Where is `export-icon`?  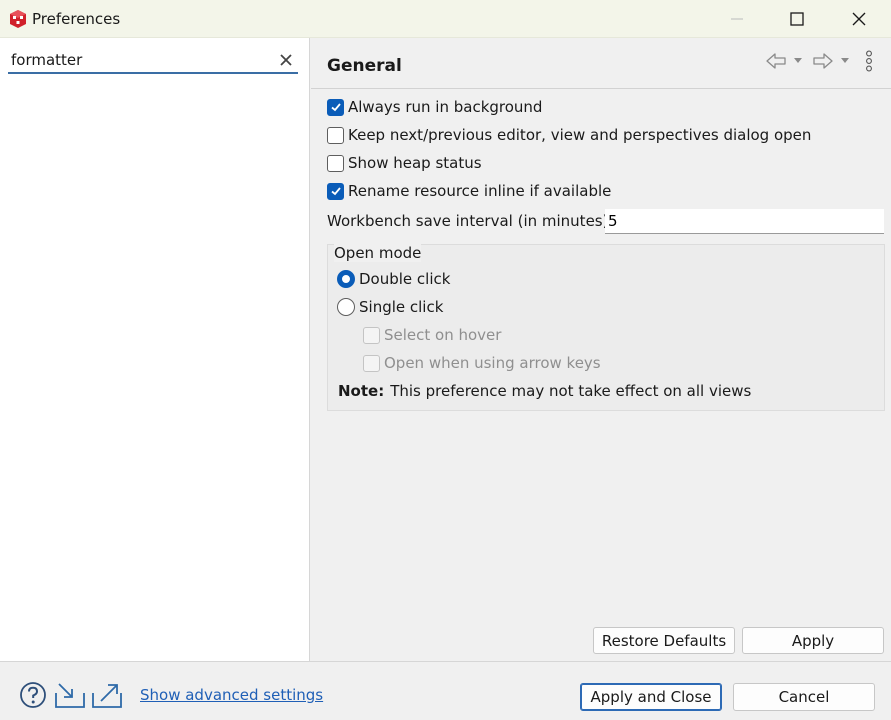 export-icon is located at coordinates (107, 695).